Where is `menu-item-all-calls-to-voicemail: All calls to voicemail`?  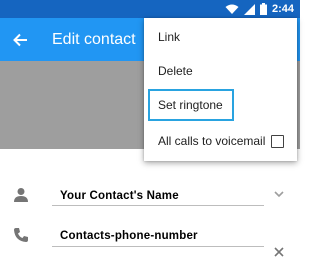
menu-item-all-calls-to-voicemail: All calls to voicemail is located at coordinates (220, 141).